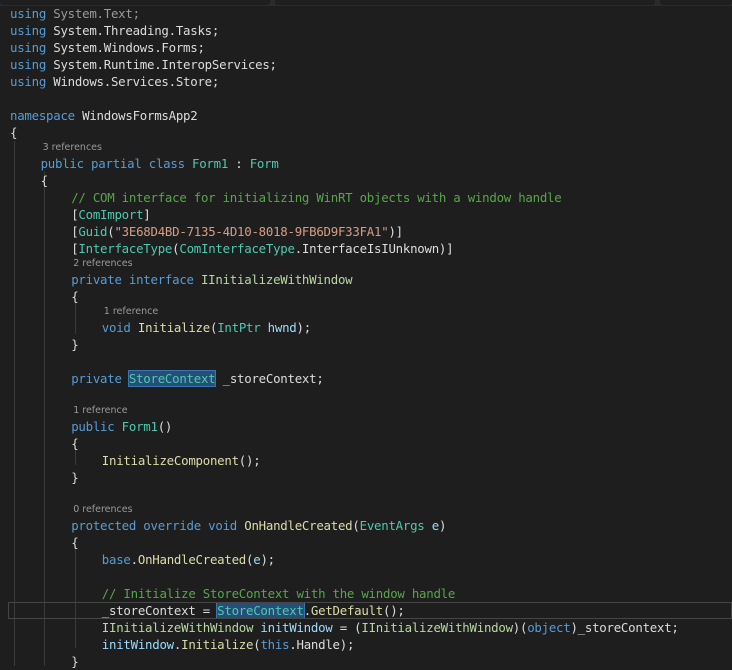 The width and height of the screenshot is (732, 670). What do you see at coordinates (366, 64) in the screenshot?
I see `code-line: using System.Runtime.InteropServices;` at bounding box center [366, 64].